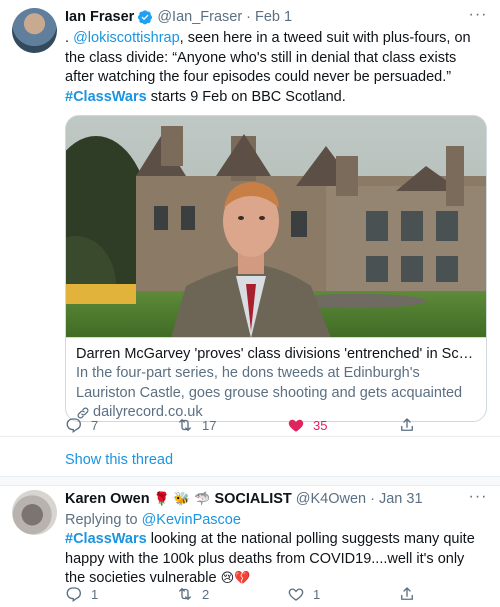  I want to click on verified-icon, so click(145, 17).